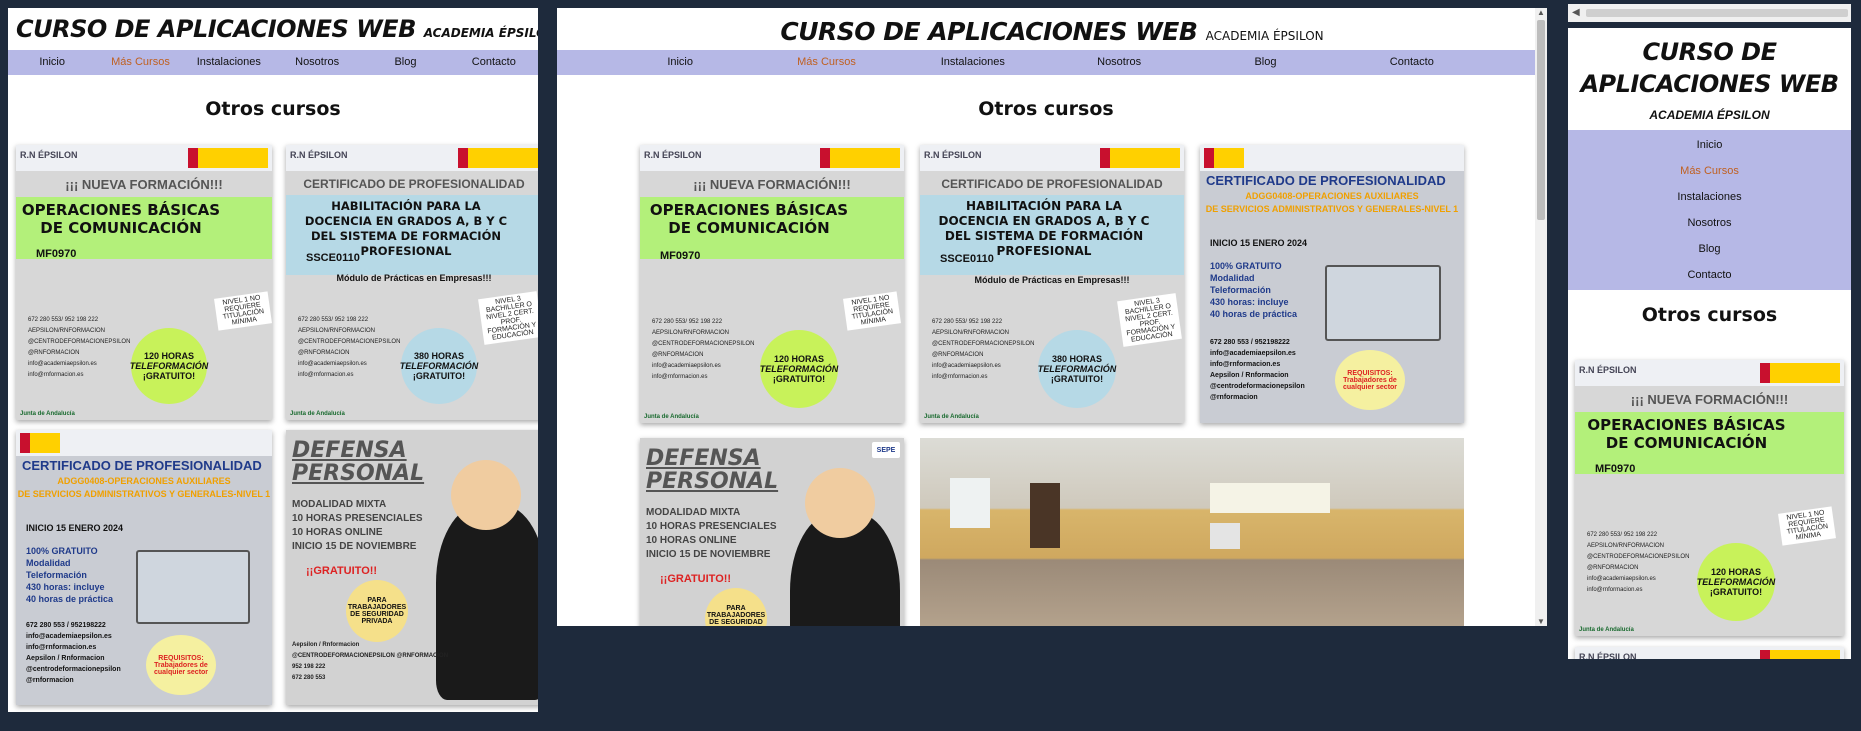  I want to click on card-free: ¡¡GRATUITO!!, so click(342, 571).